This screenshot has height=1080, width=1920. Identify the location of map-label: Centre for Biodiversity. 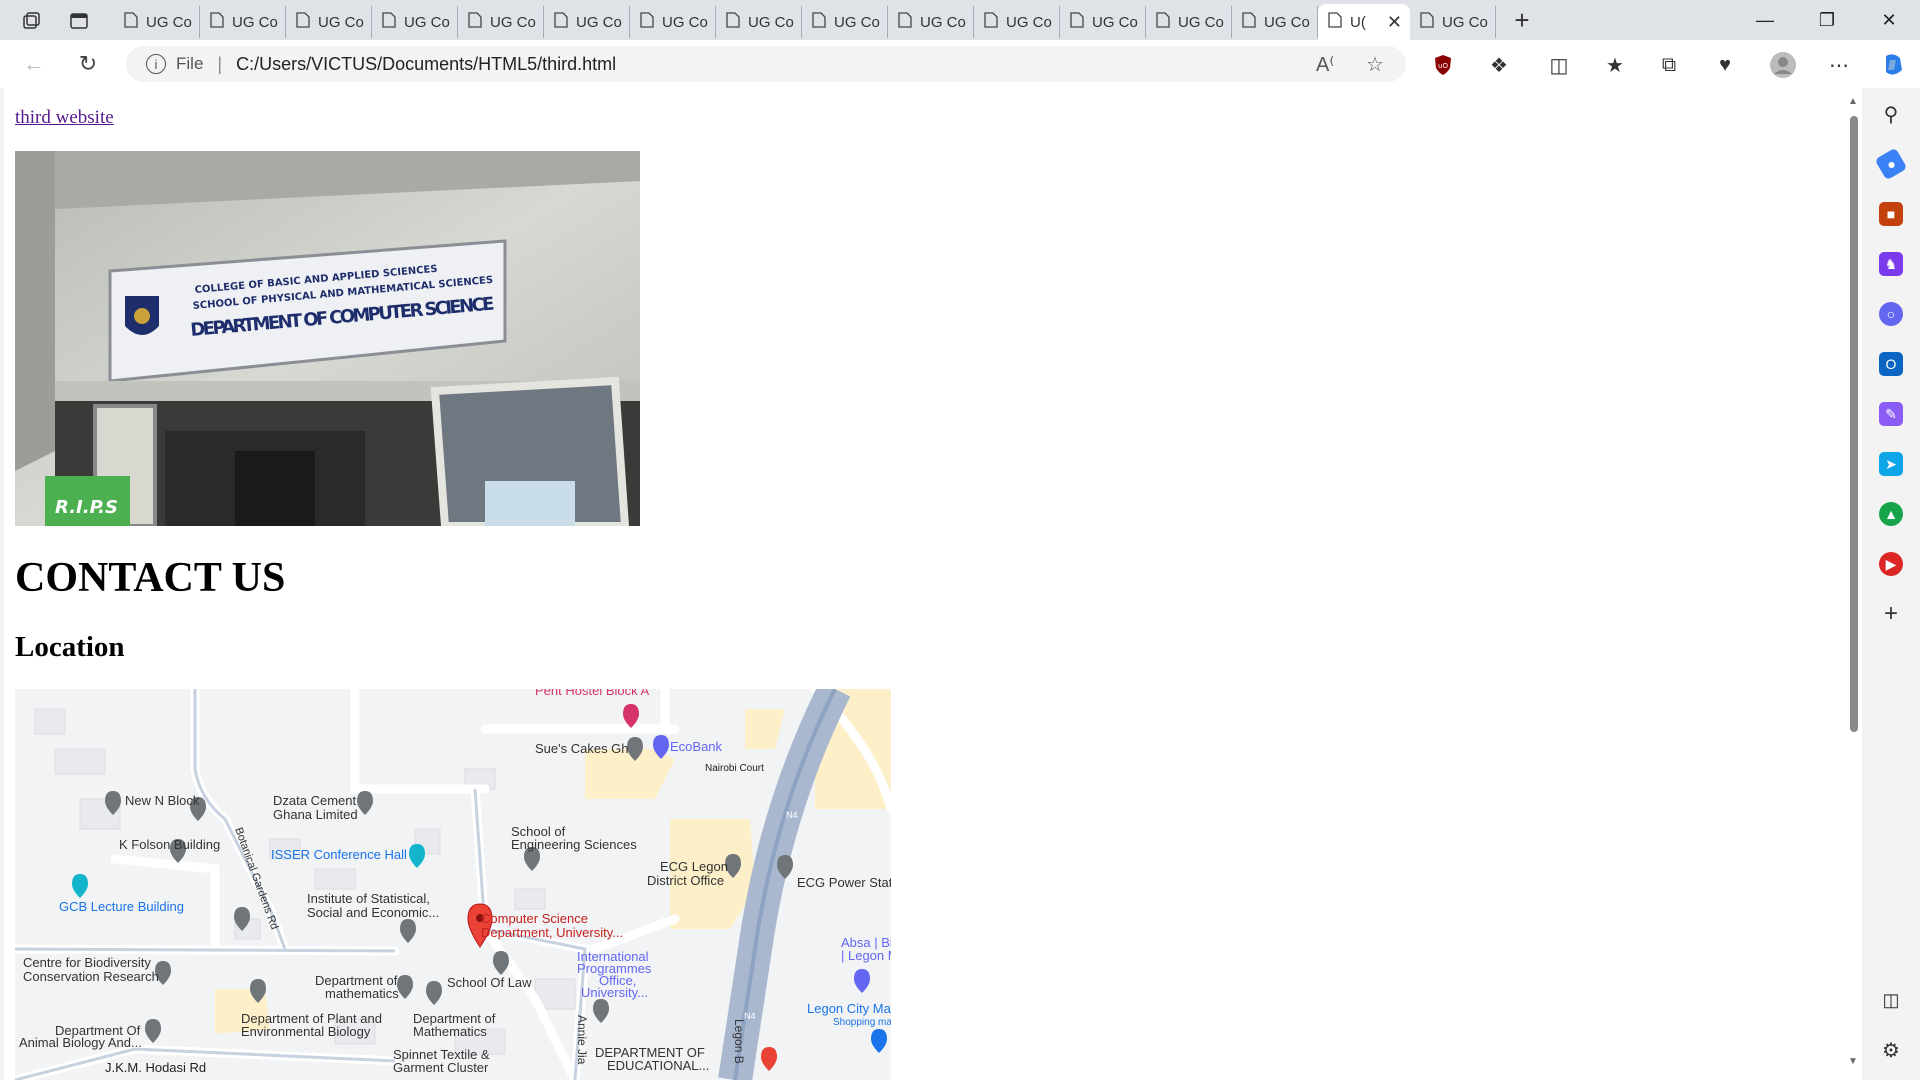
(87, 962).